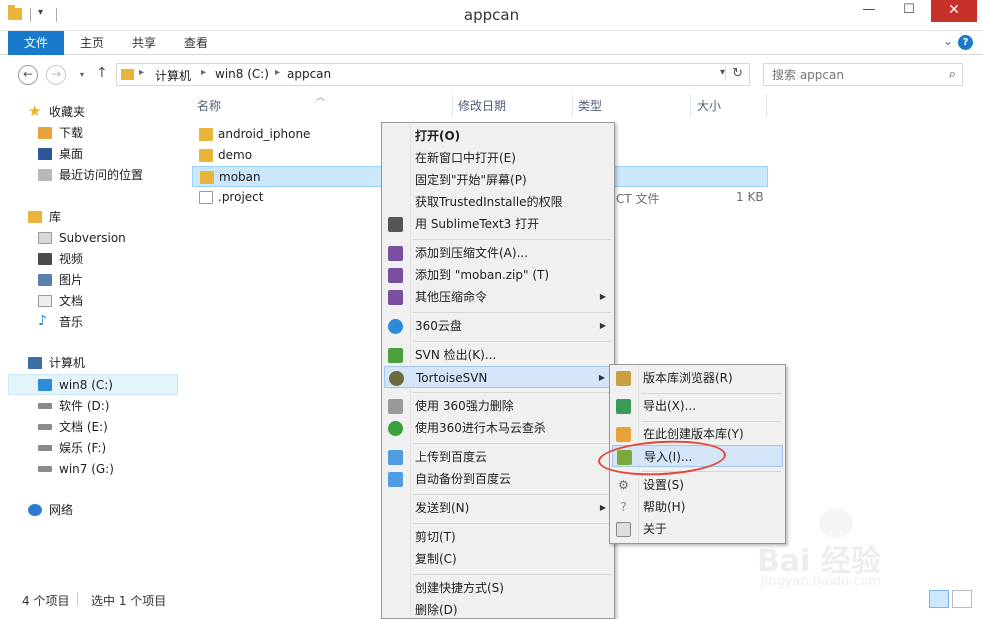 Image resolution: width=983 pixels, height=619 pixels. I want to click on menu-item-sublime: 用 SublimeText3 打开, so click(498, 224).